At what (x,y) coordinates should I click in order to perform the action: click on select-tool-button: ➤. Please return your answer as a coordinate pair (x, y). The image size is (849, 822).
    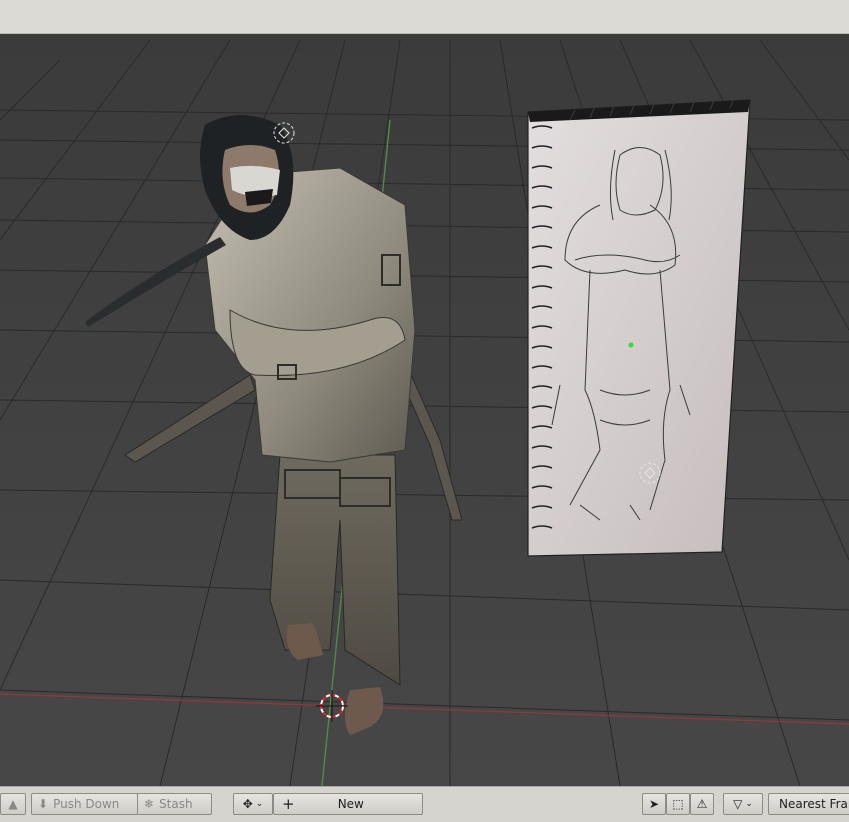
    Looking at the image, I should click on (654, 804).